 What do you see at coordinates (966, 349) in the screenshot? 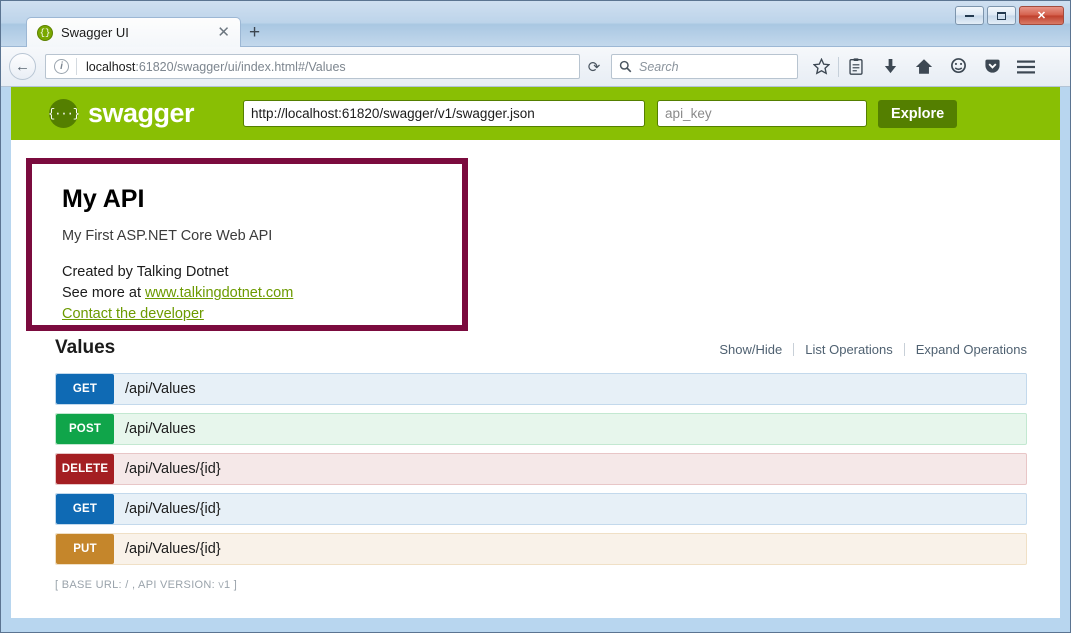
I see `expand-operations-link: Expand Operations` at bounding box center [966, 349].